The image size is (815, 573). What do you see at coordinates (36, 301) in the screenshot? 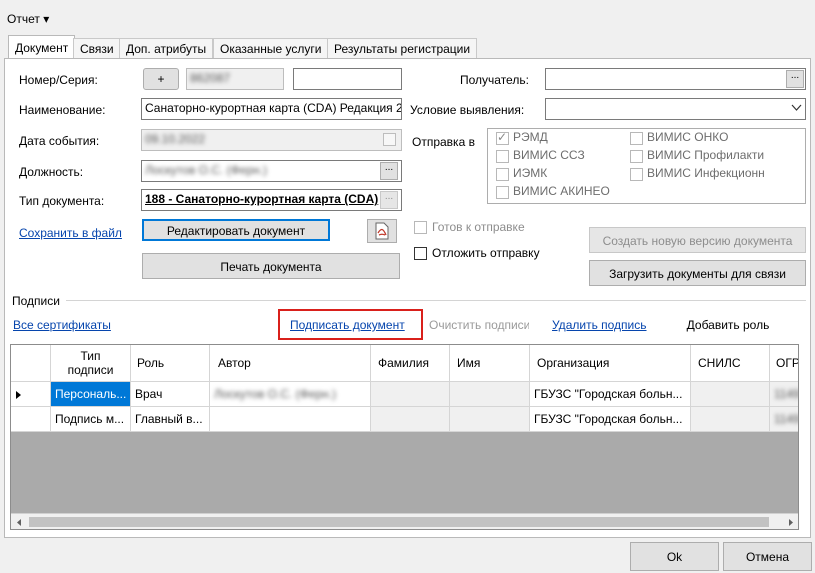
I see `signatures-section-label: Подписи` at bounding box center [36, 301].